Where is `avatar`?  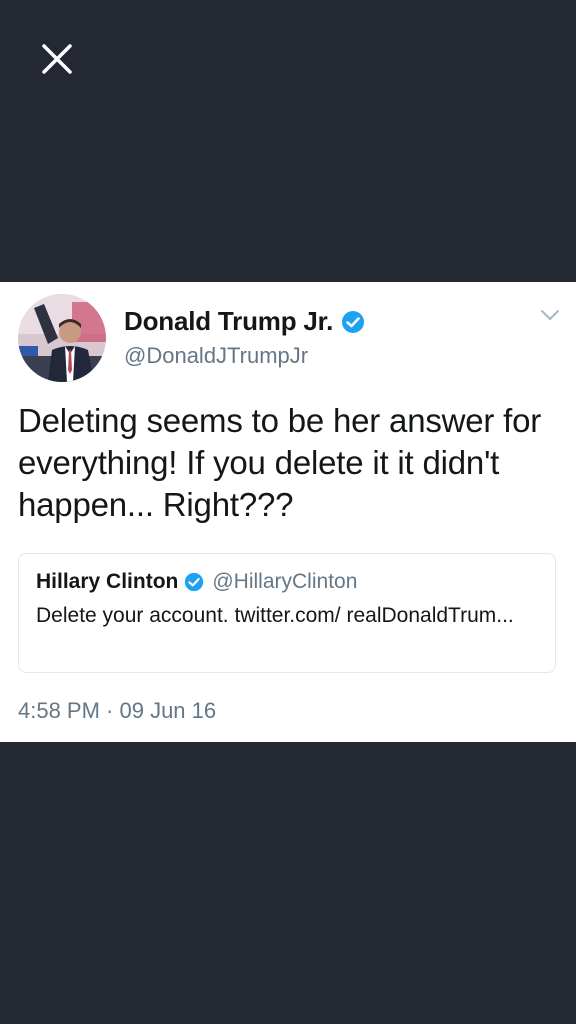
avatar is located at coordinates (62, 338).